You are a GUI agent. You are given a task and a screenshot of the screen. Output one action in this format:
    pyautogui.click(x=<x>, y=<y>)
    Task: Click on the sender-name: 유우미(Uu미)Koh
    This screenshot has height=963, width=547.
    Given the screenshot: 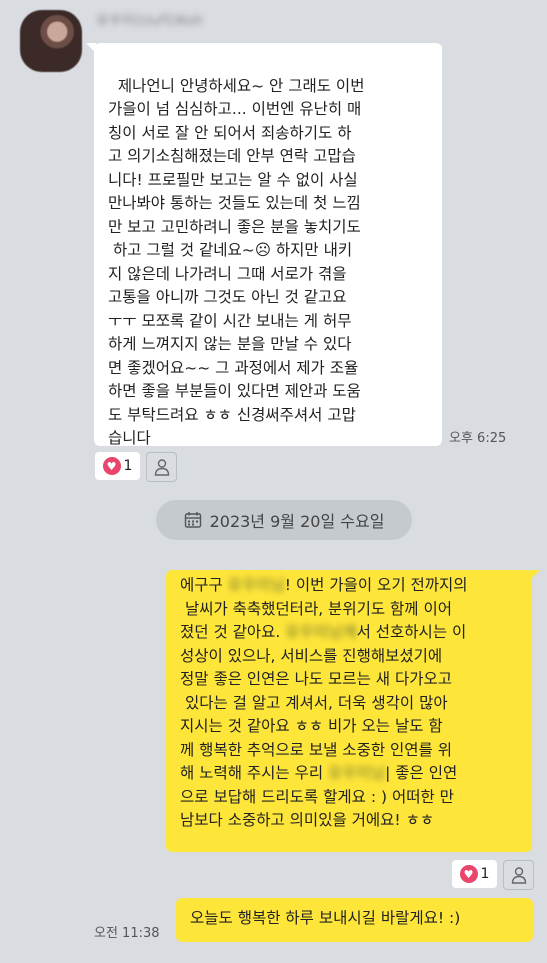 What is the action you would take?
    pyautogui.click(x=150, y=21)
    